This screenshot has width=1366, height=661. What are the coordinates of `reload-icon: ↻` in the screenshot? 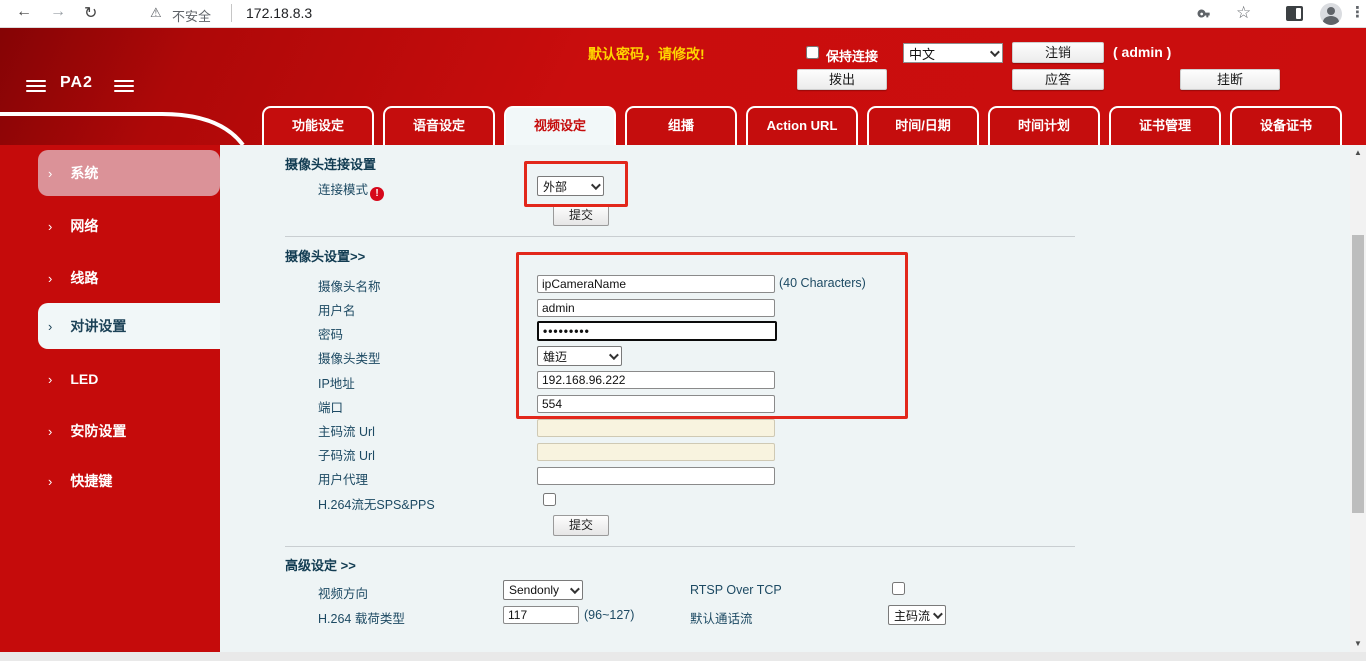 It's located at (90, 13).